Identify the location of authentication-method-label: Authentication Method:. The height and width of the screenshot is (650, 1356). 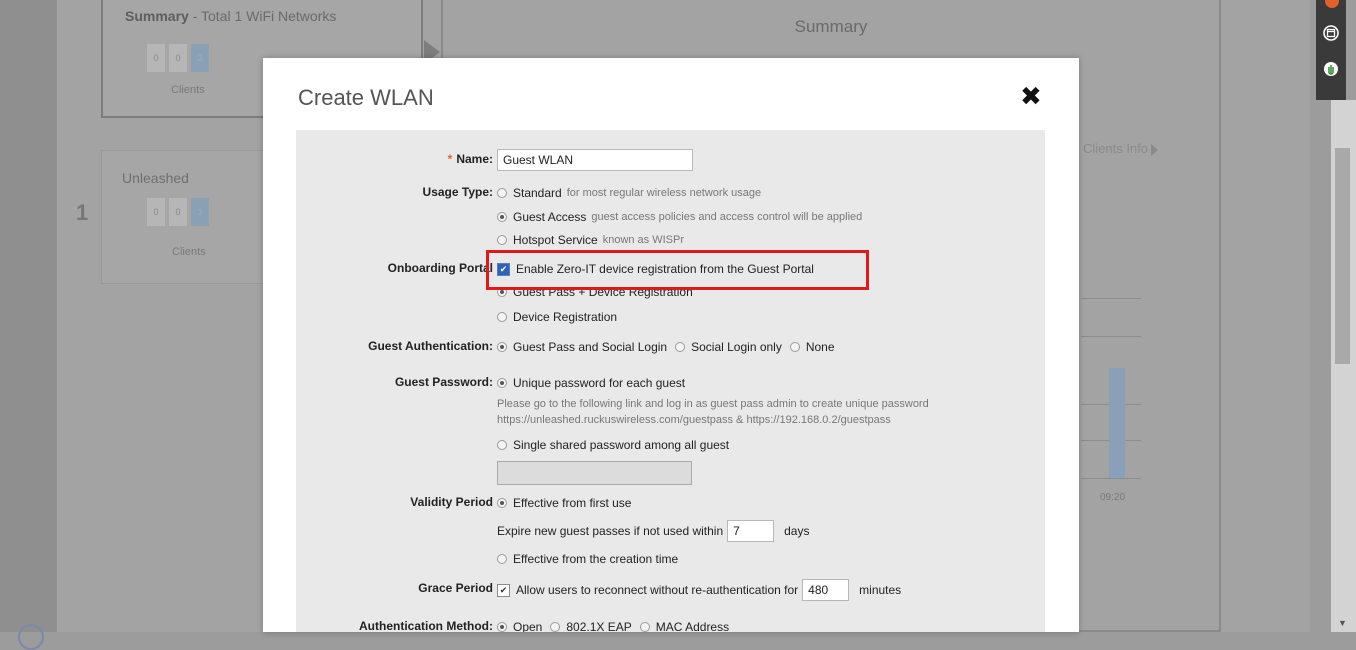
(426, 625).